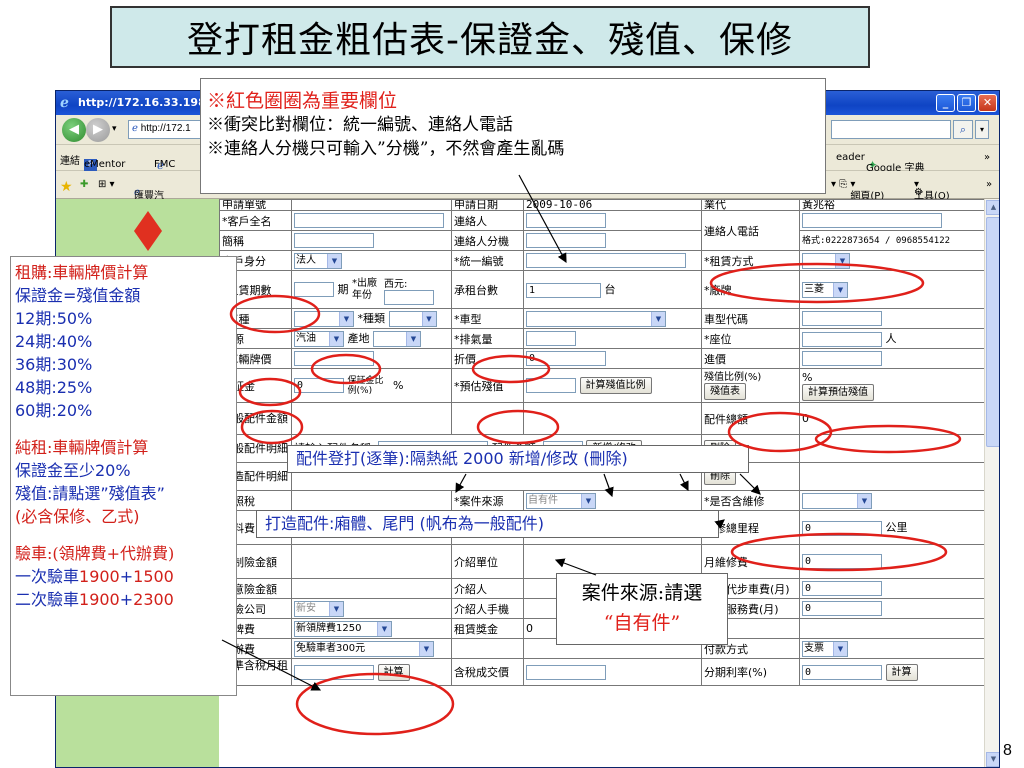  Describe the element at coordinates (601, 338) in the screenshot. I see `table-row: 能源 汽油▼ 產地 ▼ *排氣量 *座位 人` at that location.